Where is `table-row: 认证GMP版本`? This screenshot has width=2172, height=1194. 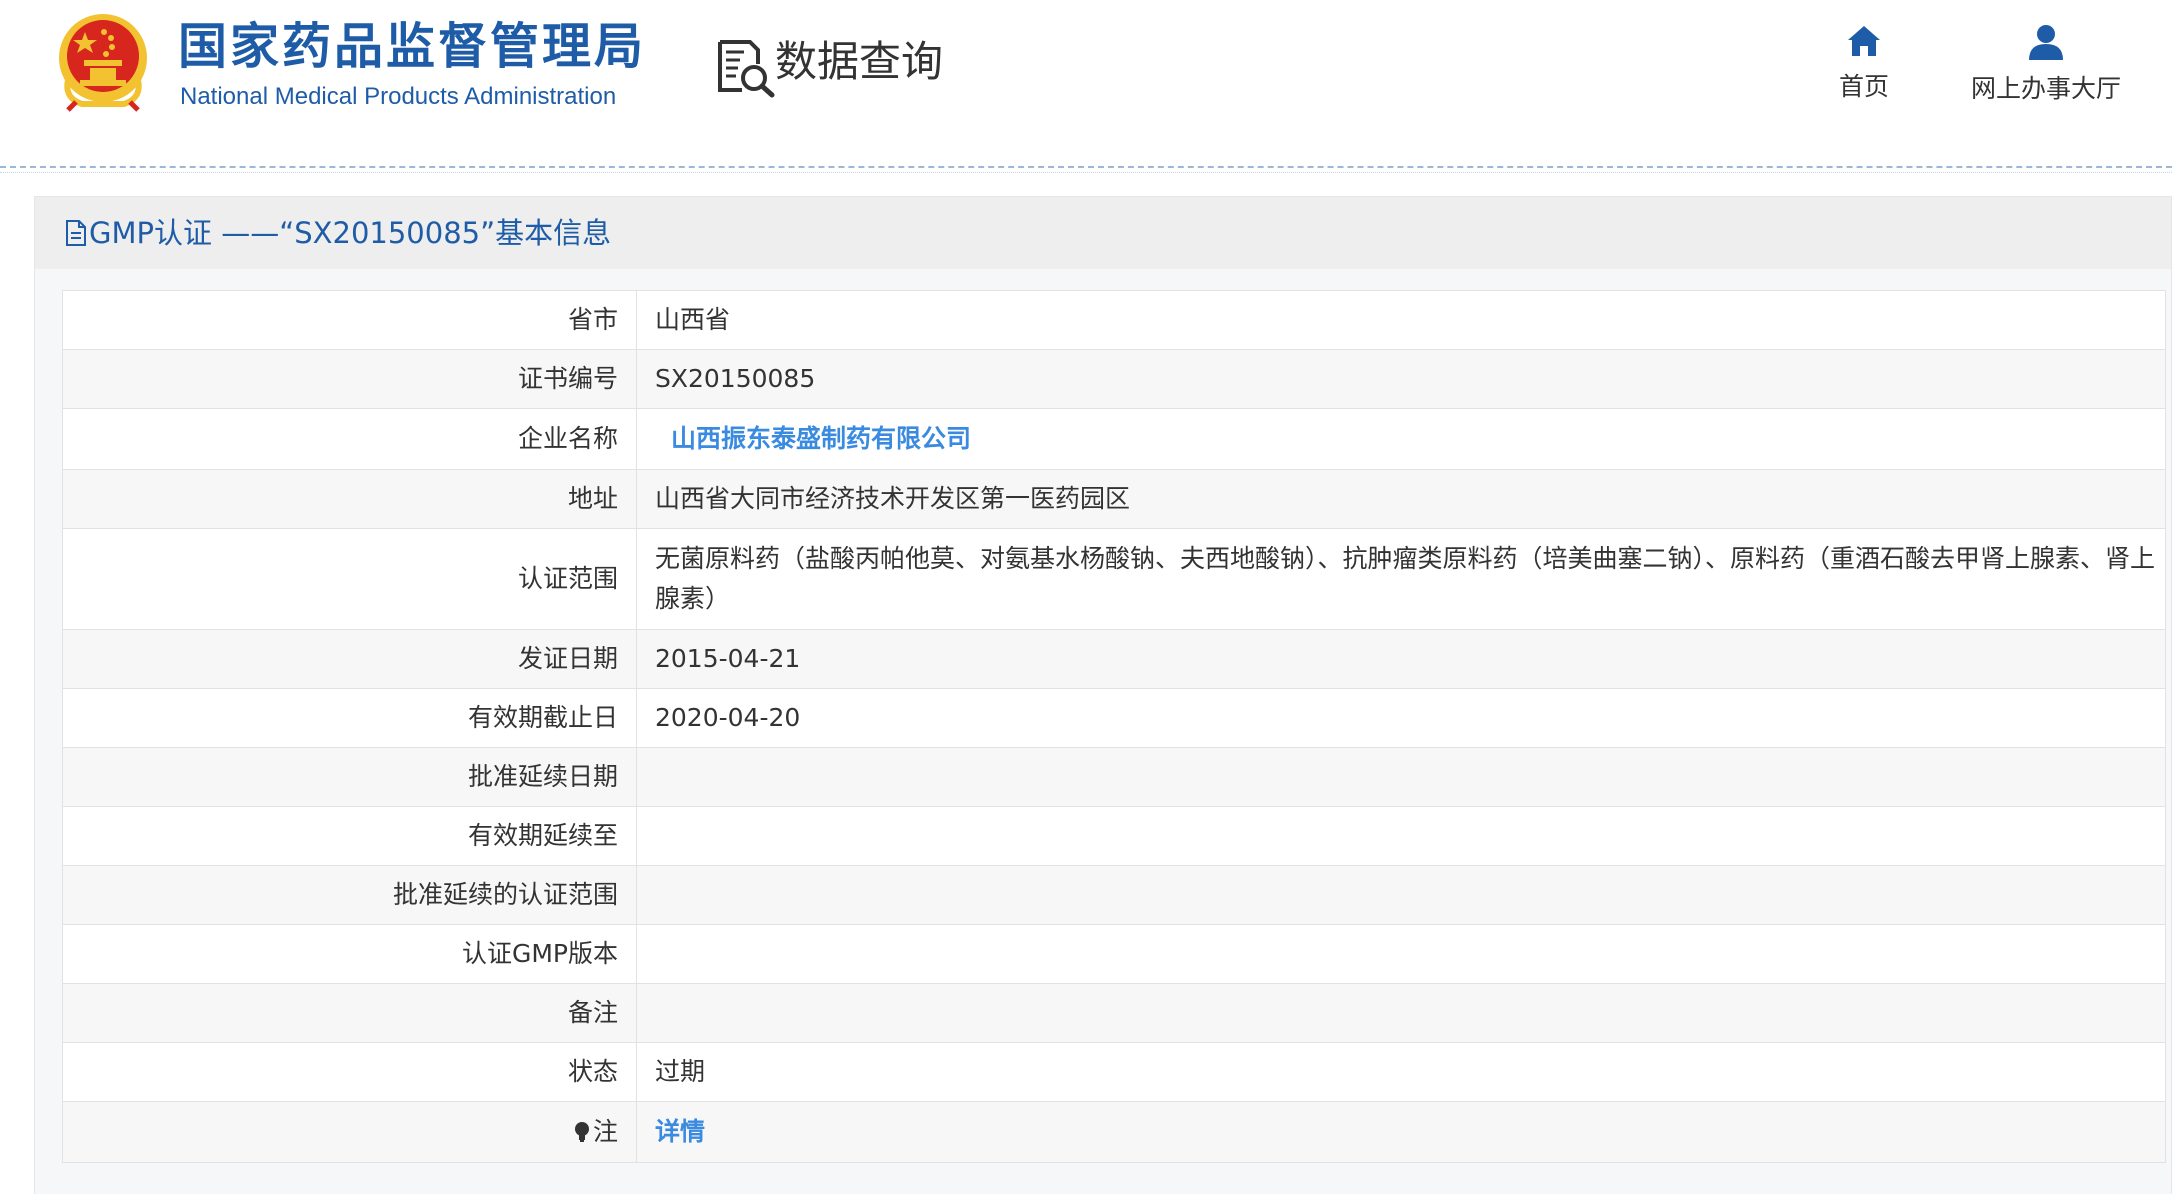 table-row: 认证GMP版本 is located at coordinates (1114, 954).